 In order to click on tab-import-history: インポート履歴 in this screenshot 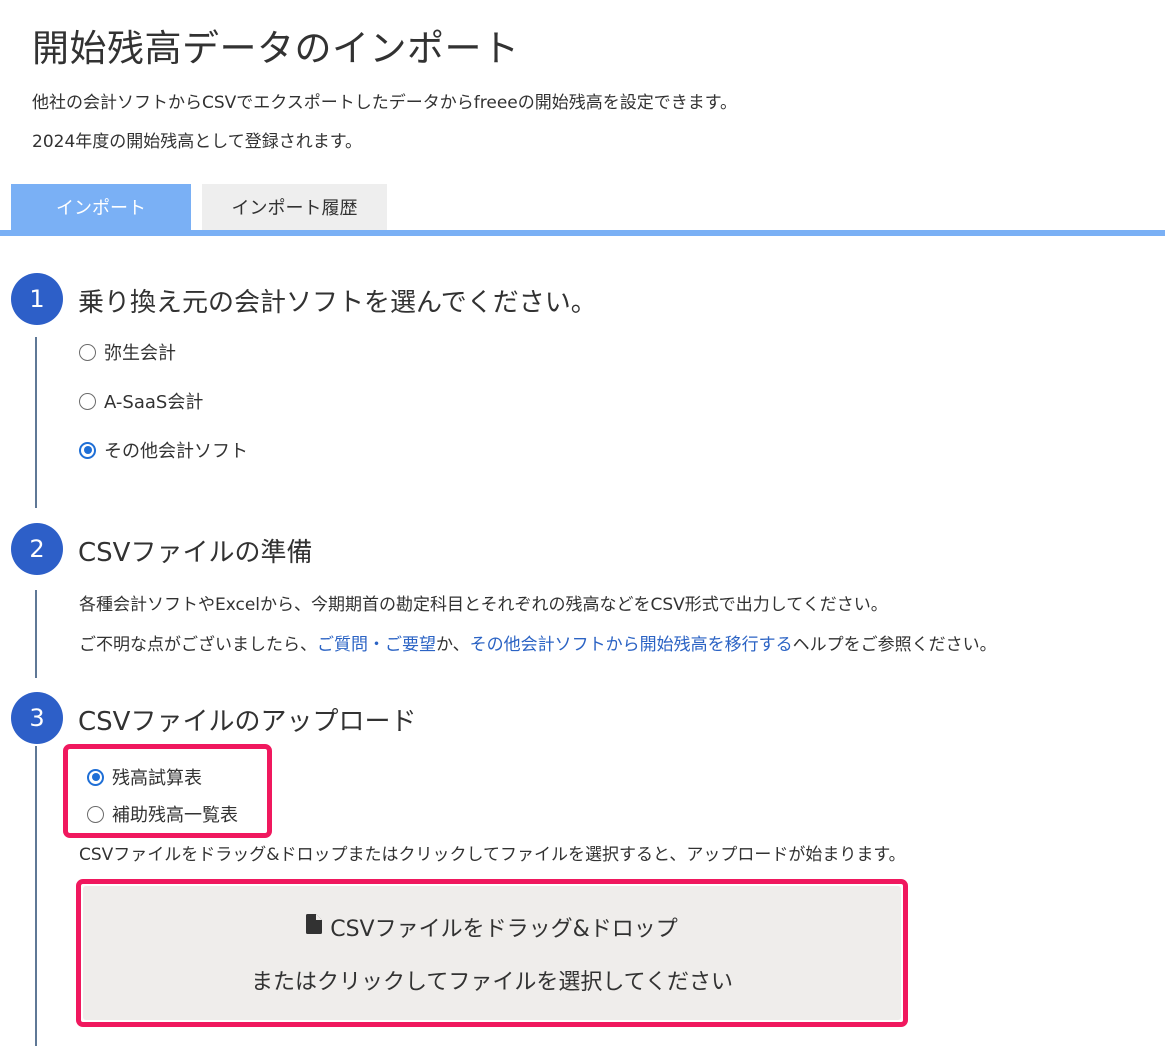, I will do `click(294, 207)`.